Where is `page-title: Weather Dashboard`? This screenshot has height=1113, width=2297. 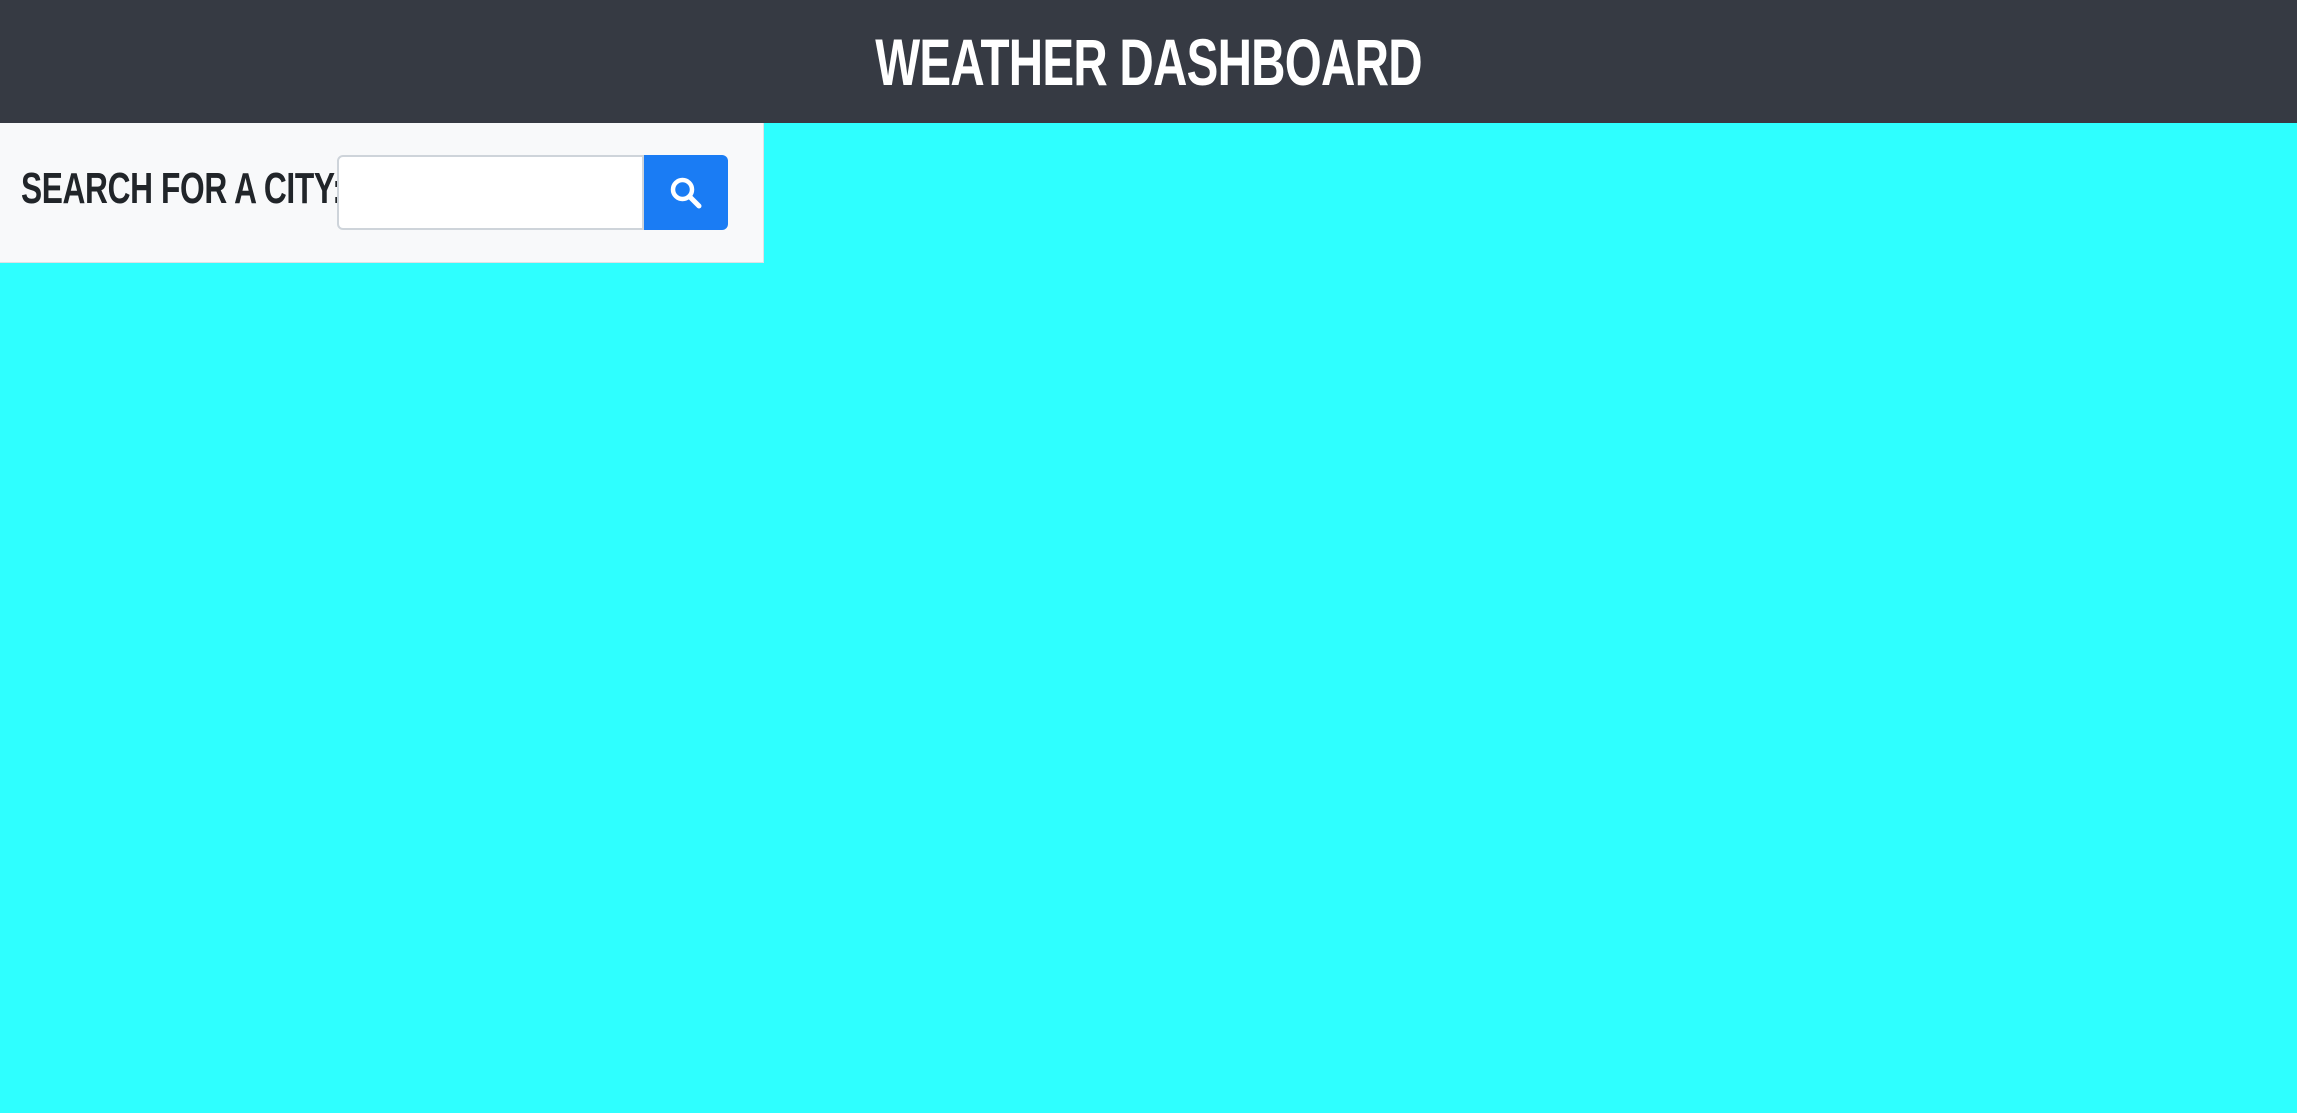
page-title: Weather Dashboard is located at coordinates (1148, 61).